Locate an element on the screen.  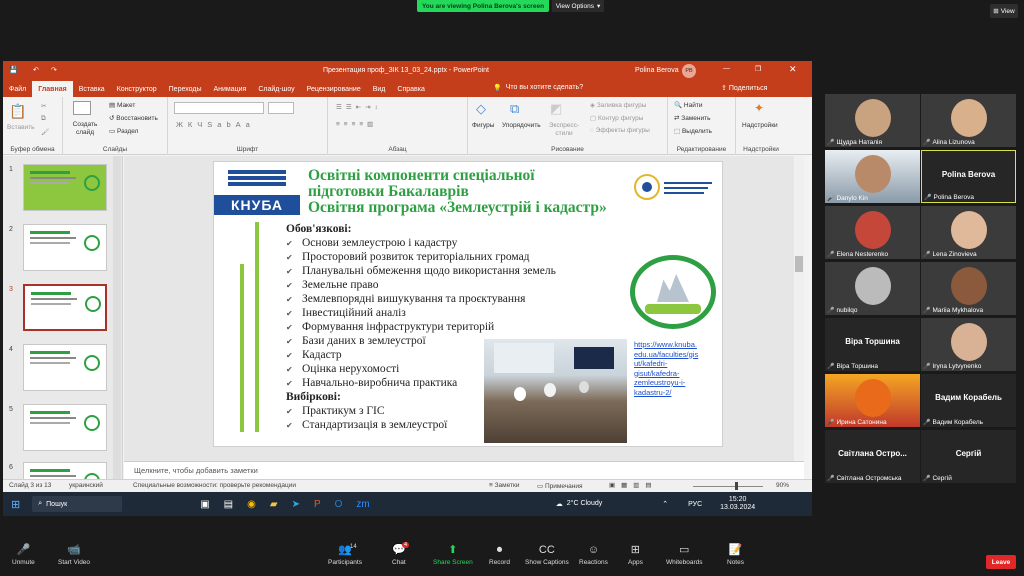
unmute-button: 🎤 Unmute is located at coordinates (23, 555).